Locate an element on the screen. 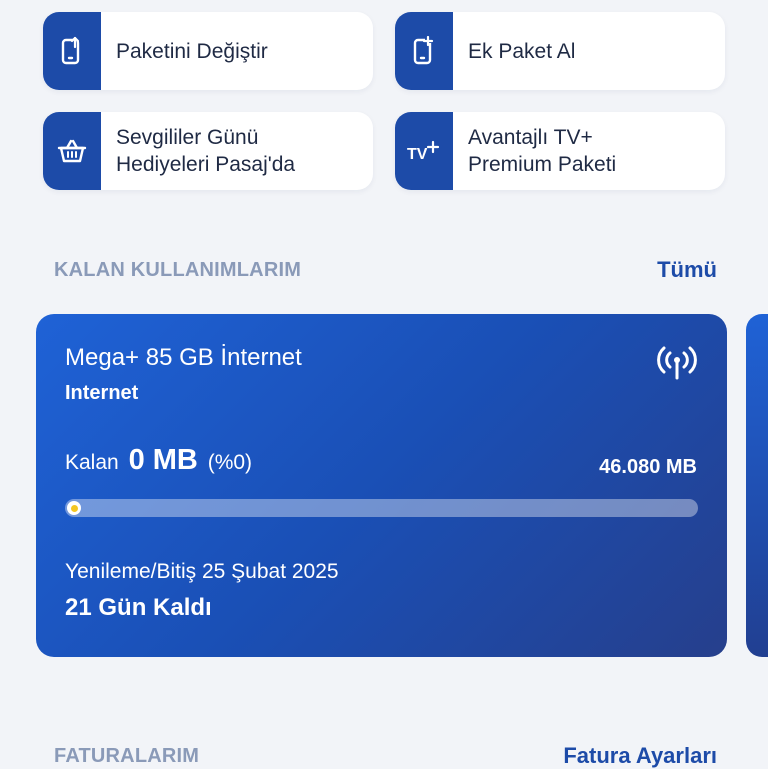 The height and width of the screenshot is (769, 768). see-all-link: Tümü is located at coordinates (687, 270).